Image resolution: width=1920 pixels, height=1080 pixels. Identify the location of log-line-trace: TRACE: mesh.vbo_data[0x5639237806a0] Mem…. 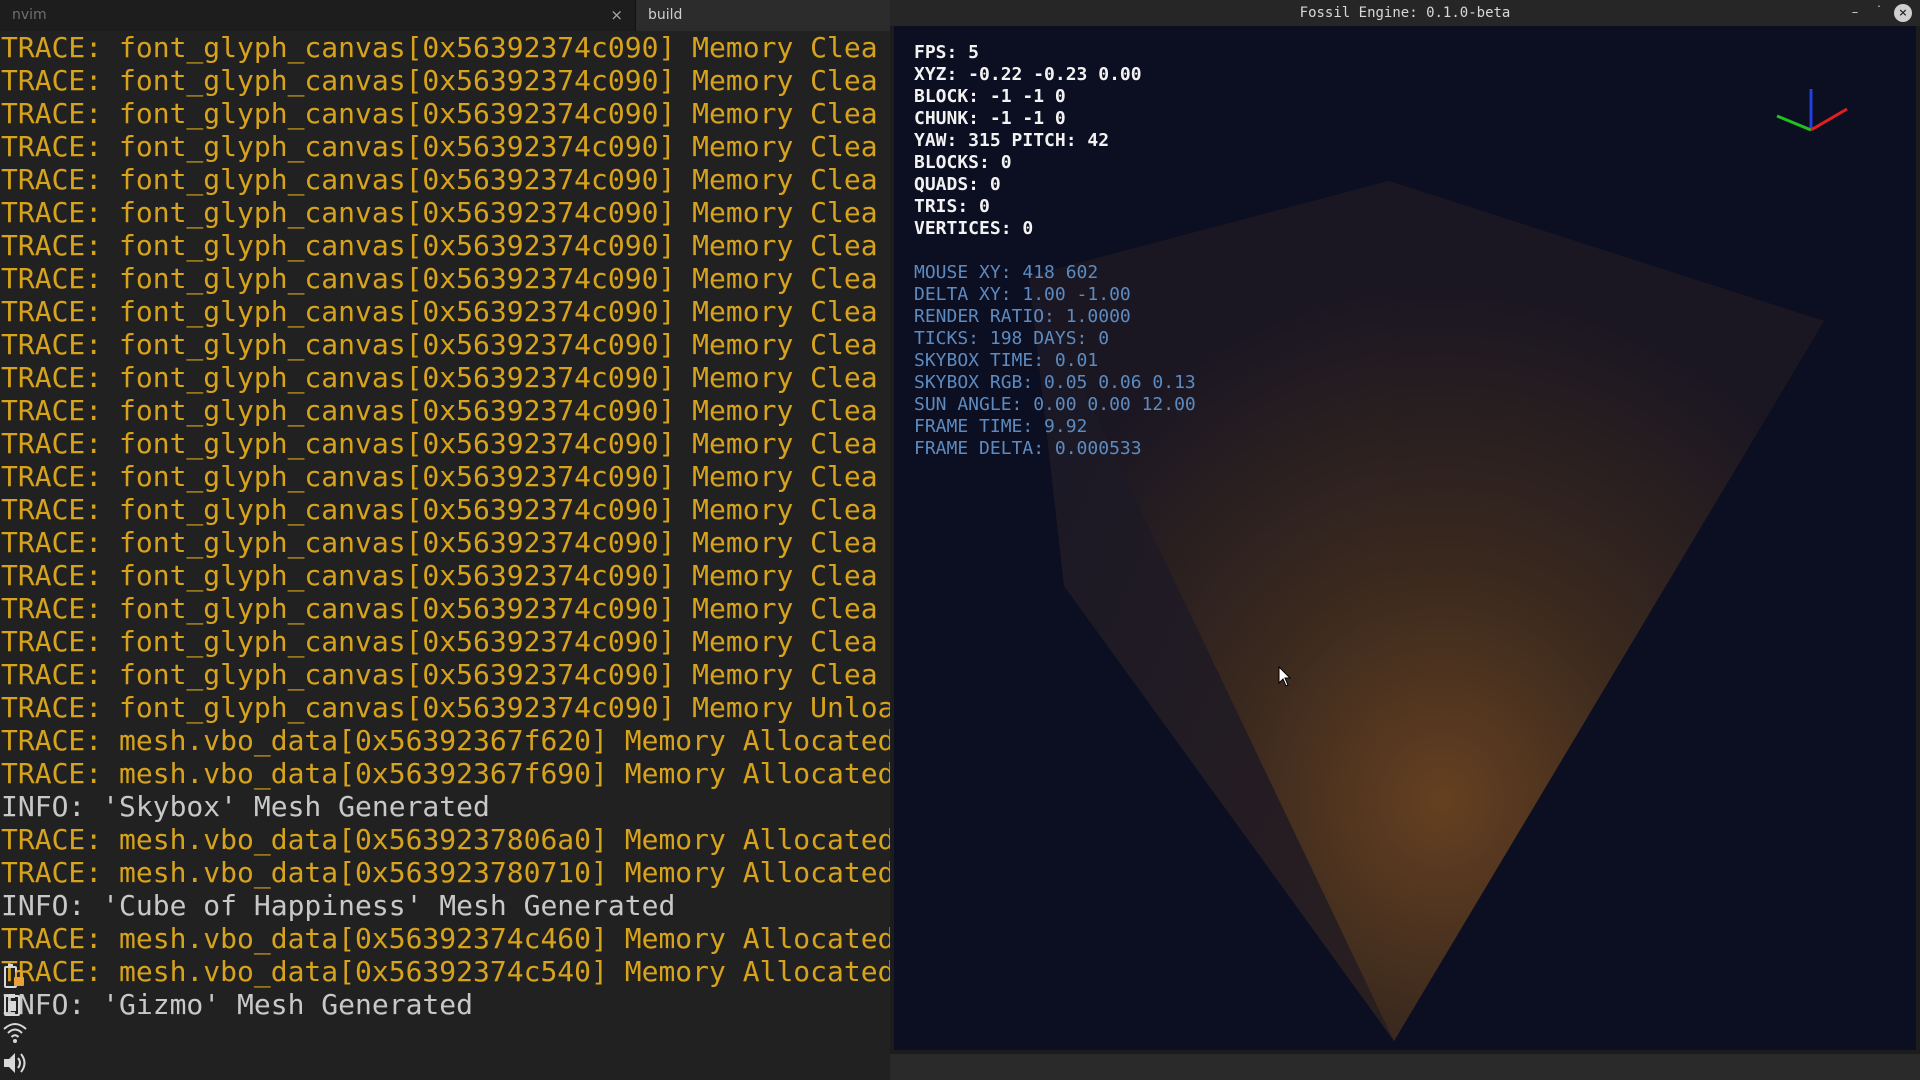
(445, 839).